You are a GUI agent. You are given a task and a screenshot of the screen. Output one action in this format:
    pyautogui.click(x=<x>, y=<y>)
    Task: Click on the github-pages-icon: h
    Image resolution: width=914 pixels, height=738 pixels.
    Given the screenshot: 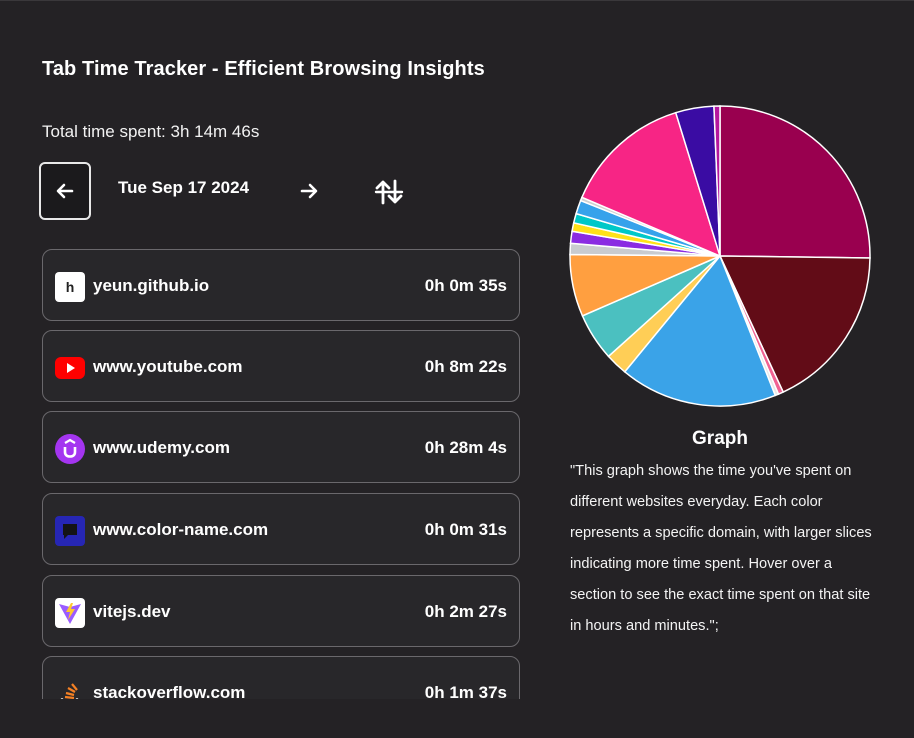 What is the action you would take?
    pyautogui.click(x=70, y=287)
    